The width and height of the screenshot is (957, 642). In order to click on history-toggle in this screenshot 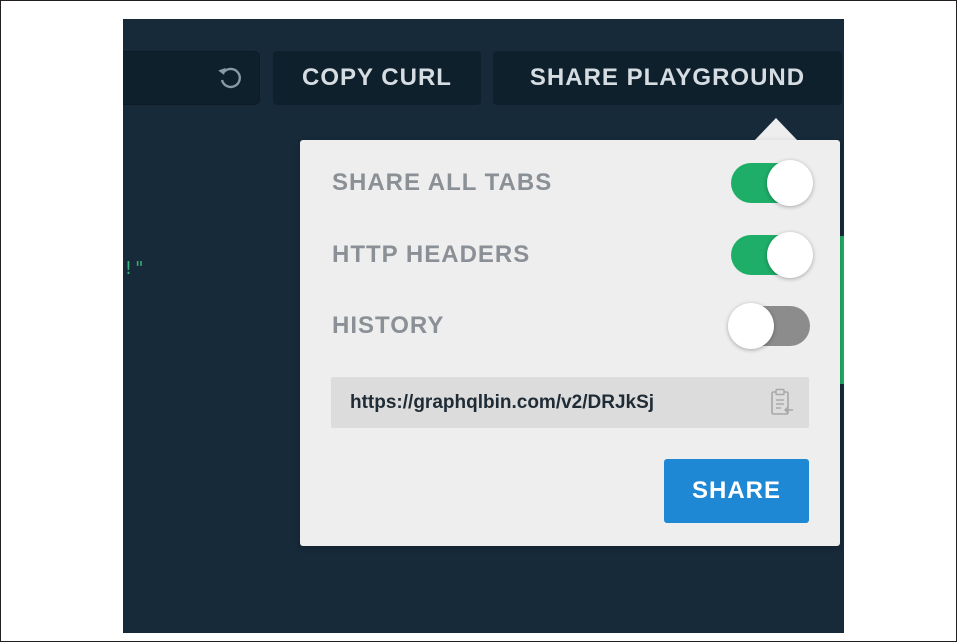, I will do `click(769, 326)`.